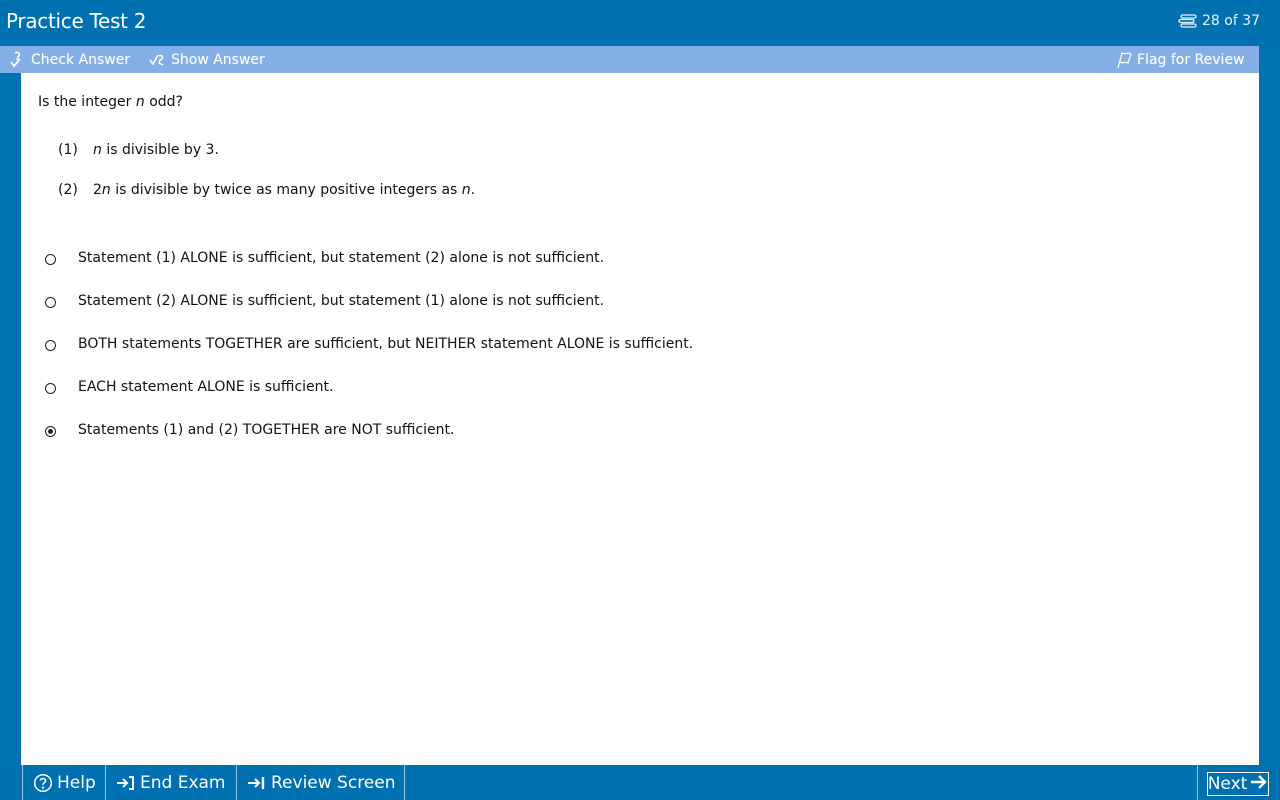 This screenshot has width=1280, height=800. I want to click on statement-number: (1), so click(68, 150).